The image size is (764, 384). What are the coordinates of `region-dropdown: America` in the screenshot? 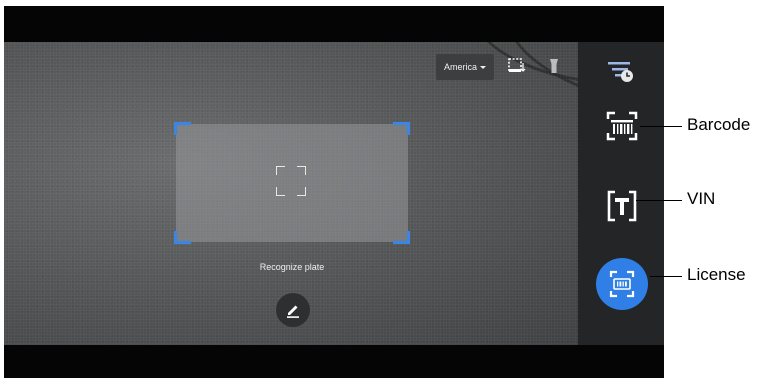 It's located at (465, 67).